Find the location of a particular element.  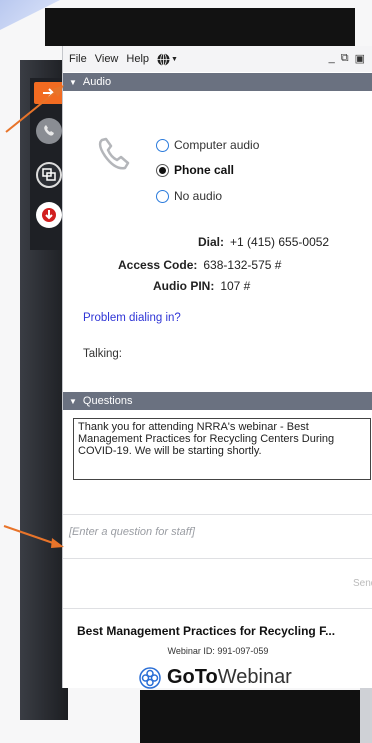

access-code-value: 638-132-575 # is located at coordinates (242, 265).